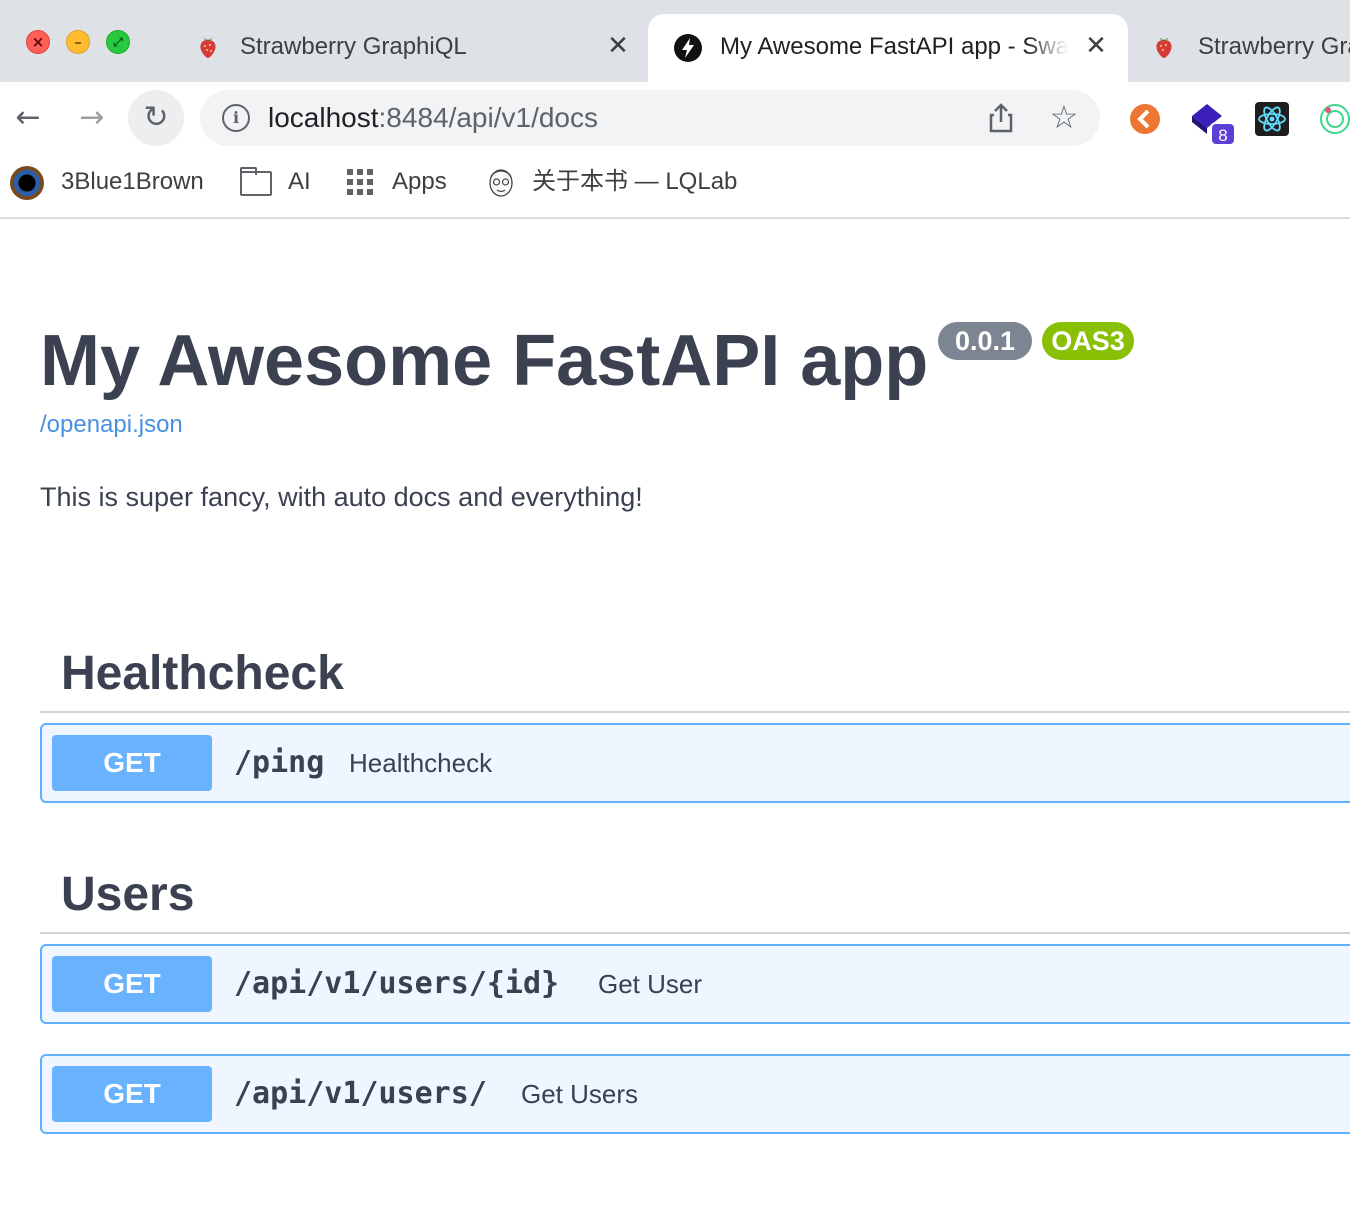 The height and width of the screenshot is (1206, 1350). I want to click on address-bar: i localhost:8484/api/v1/docs ☆, so click(650, 118).